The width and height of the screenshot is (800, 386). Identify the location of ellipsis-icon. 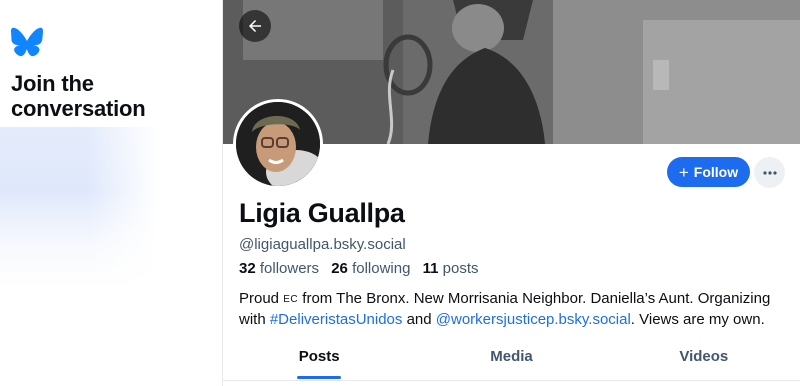
(769, 172).